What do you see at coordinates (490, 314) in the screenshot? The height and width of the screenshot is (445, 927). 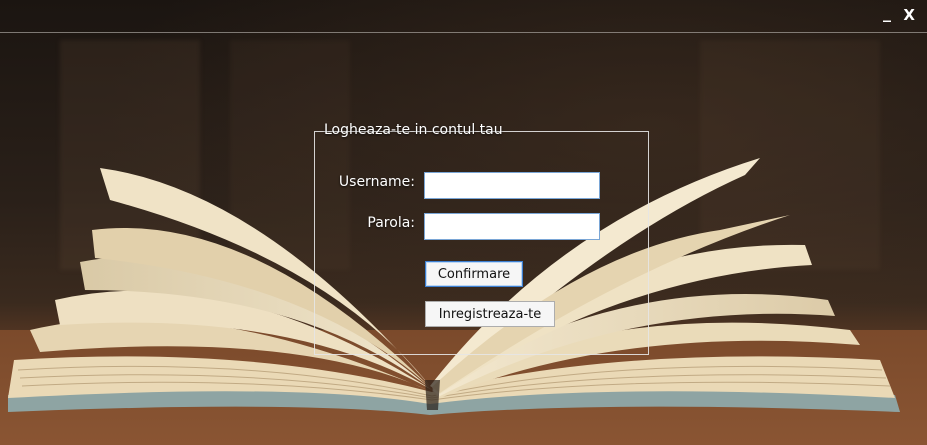 I see `register-button: Inregistreaza-te` at bounding box center [490, 314].